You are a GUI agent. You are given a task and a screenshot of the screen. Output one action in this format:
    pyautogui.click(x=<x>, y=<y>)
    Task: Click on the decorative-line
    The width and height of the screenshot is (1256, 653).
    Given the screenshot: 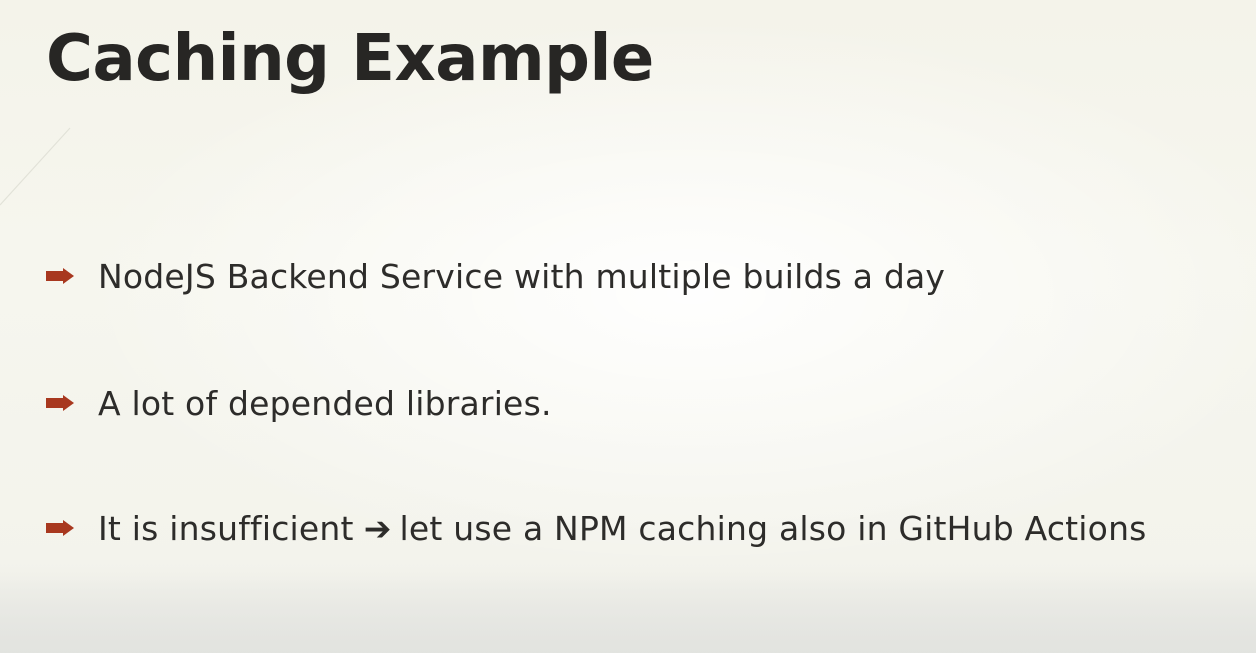 What is the action you would take?
    pyautogui.click(x=35, y=166)
    